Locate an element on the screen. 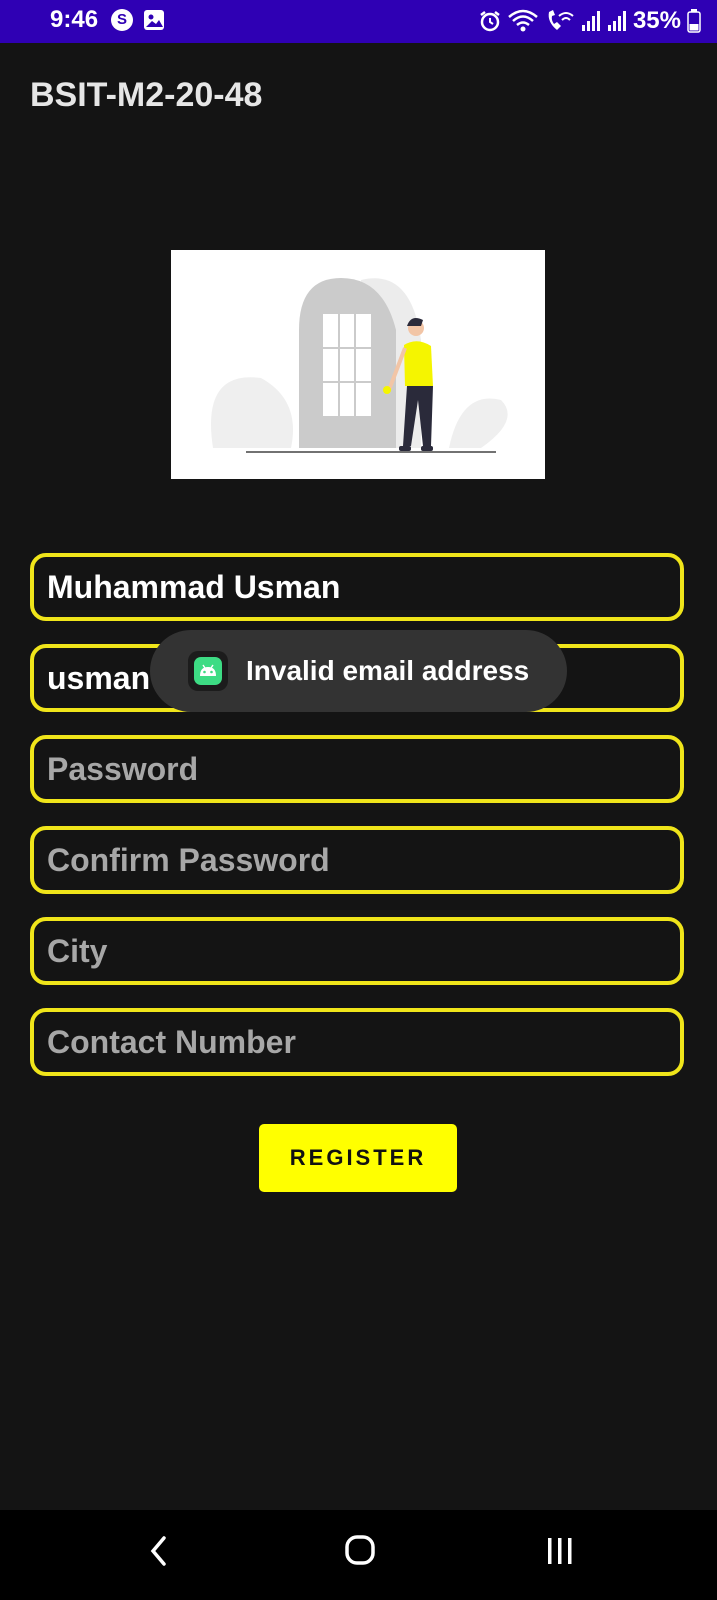  home-icon is located at coordinates (360, 1550).